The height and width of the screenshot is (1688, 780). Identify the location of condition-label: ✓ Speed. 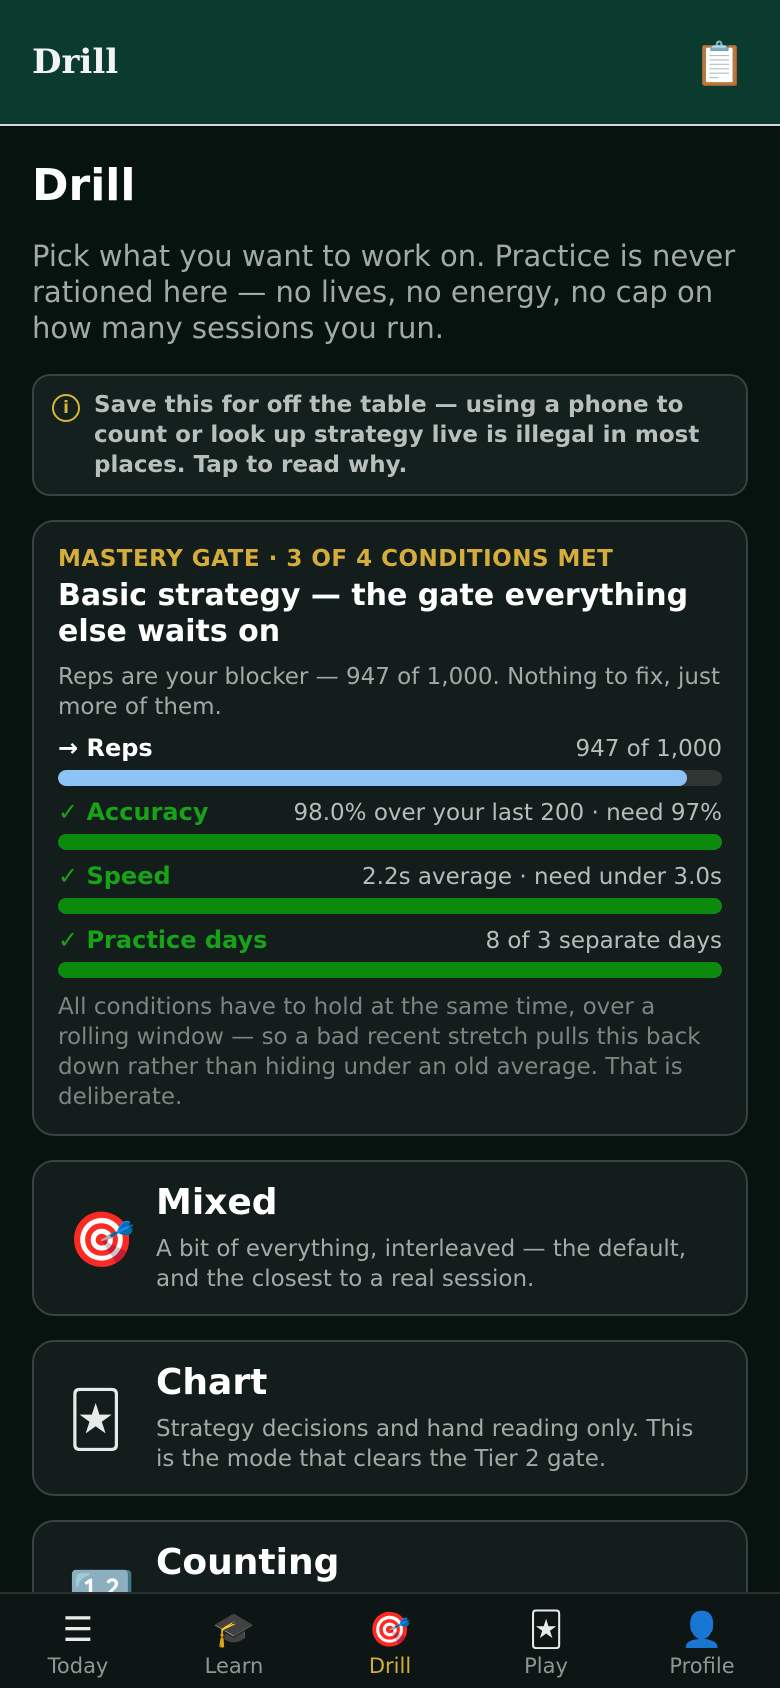
(114, 876).